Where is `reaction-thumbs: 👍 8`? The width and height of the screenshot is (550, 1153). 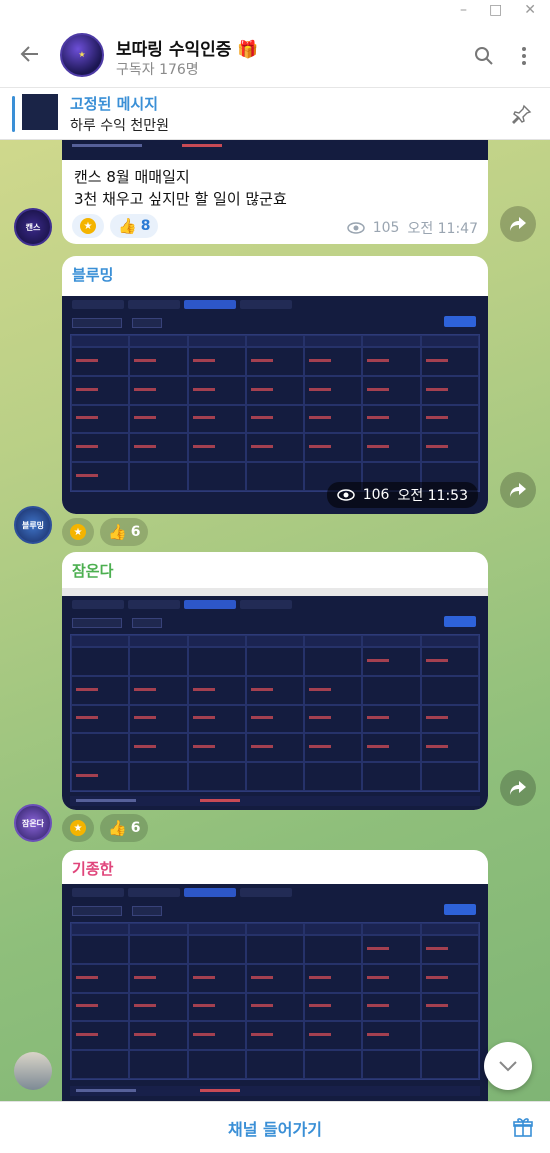 reaction-thumbs: 👍 8 is located at coordinates (134, 226).